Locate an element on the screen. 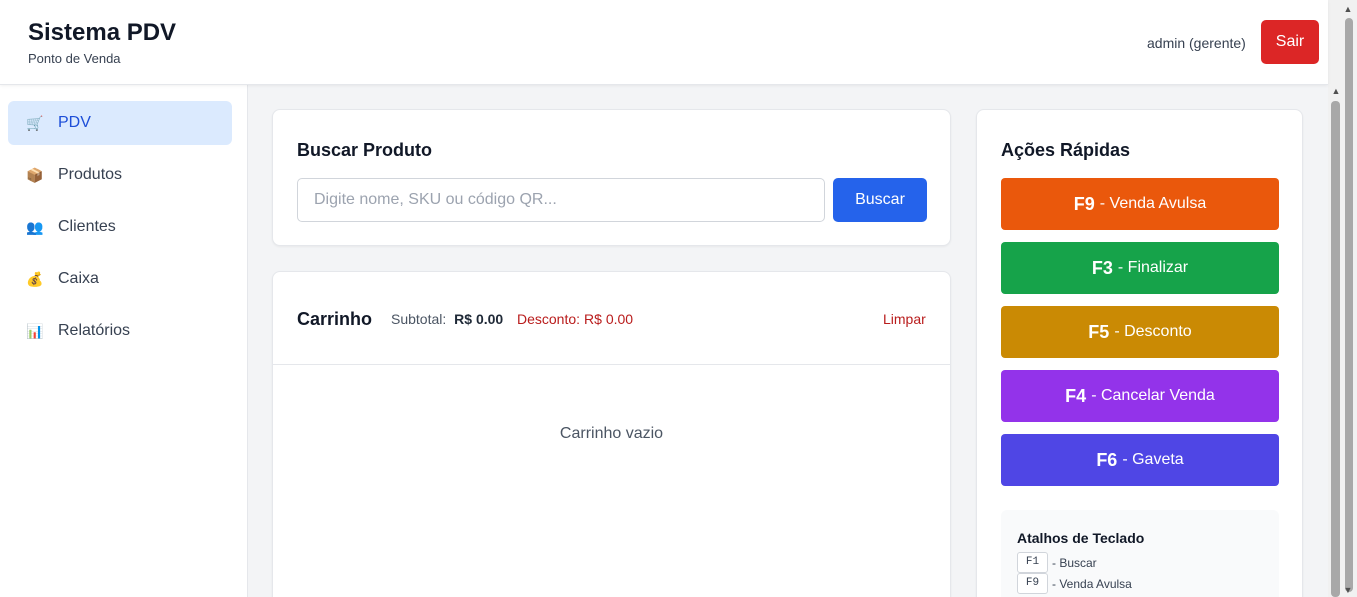 Image resolution: width=1357 pixels, height=597 pixels. cart-empty-message: Carrinho vazio is located at coordinates (611, 433).